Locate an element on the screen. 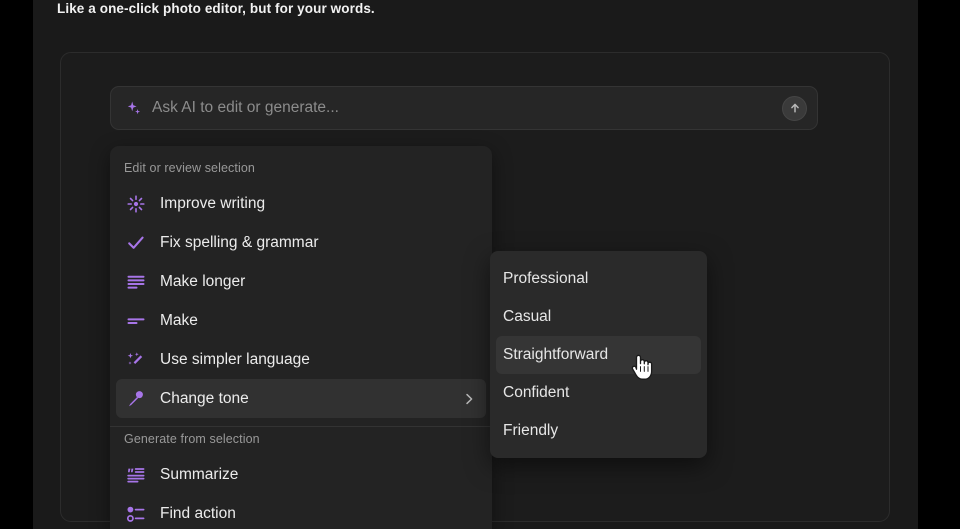  menu-item-label: Use simpler language is located at coordinates (235, 359).